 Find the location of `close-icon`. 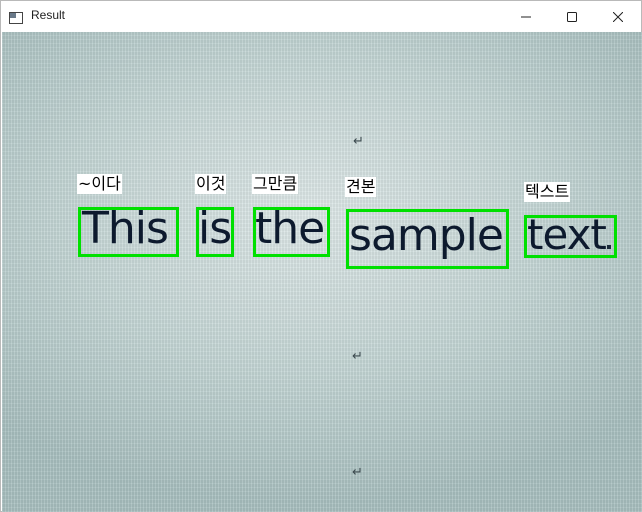

close-icon is located at coordinates (618, 16).